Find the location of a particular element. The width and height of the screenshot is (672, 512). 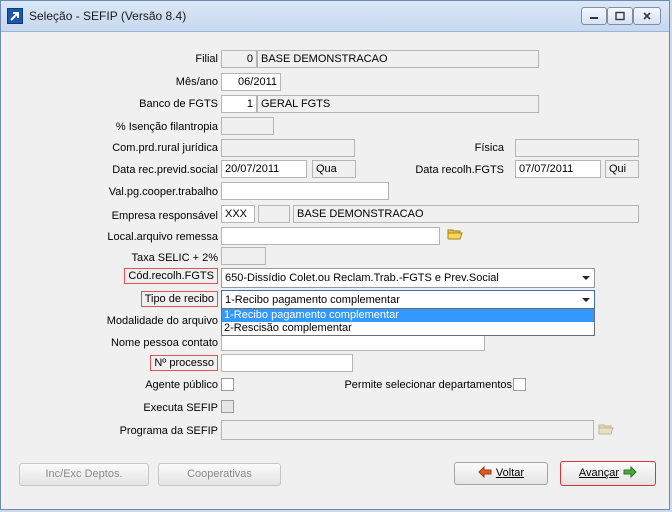

close-button is located at coordinates (647, 16).